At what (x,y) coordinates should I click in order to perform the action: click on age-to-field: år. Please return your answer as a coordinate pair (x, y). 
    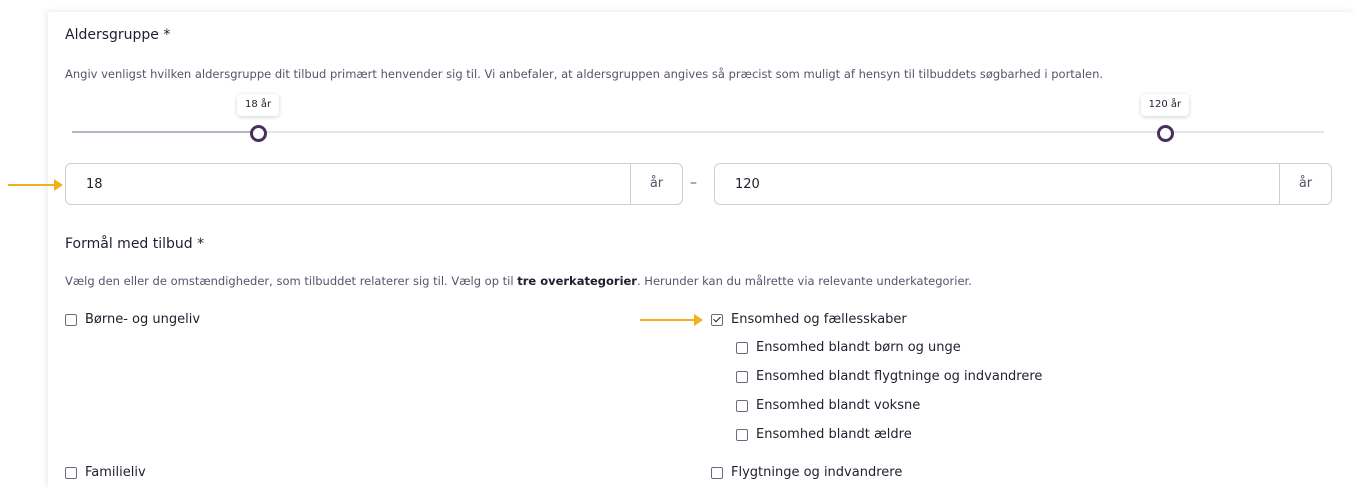
    Looking at the image, I should click on (1023, 184).